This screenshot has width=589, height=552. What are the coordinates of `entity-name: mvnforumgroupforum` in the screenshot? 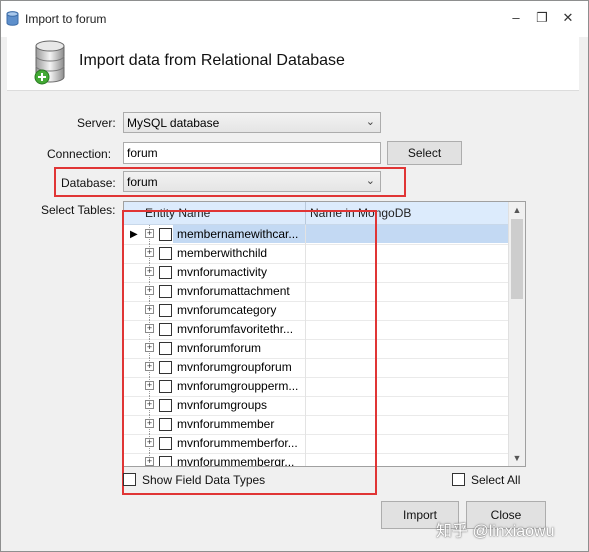 It's located at (234, 367).